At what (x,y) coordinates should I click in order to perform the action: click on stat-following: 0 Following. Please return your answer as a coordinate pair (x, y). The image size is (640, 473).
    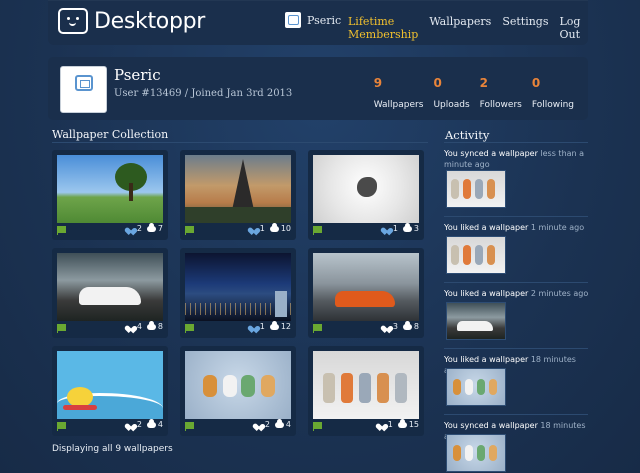
    Looking at the image, I should click on (553, 93).